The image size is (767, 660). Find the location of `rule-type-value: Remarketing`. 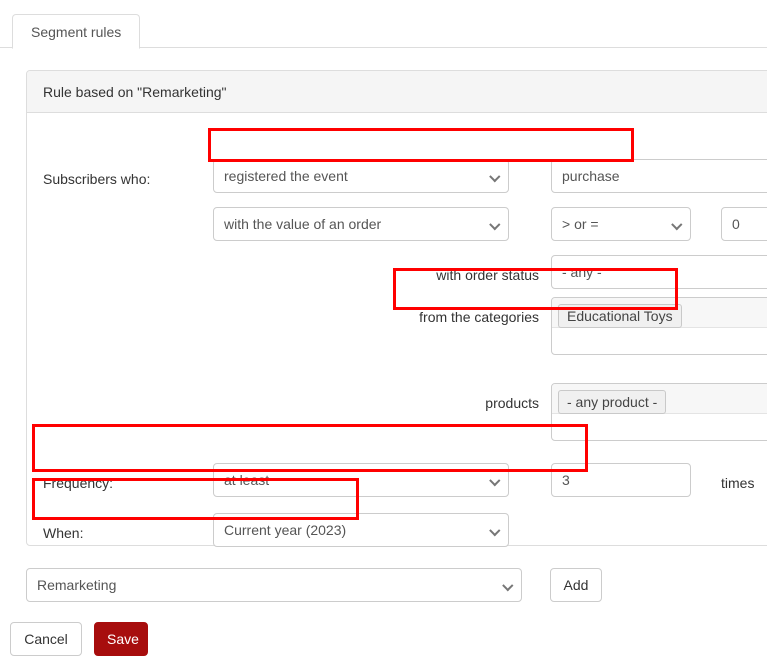

rule-type-value: Remarketing is located at coordinates (77, 585).